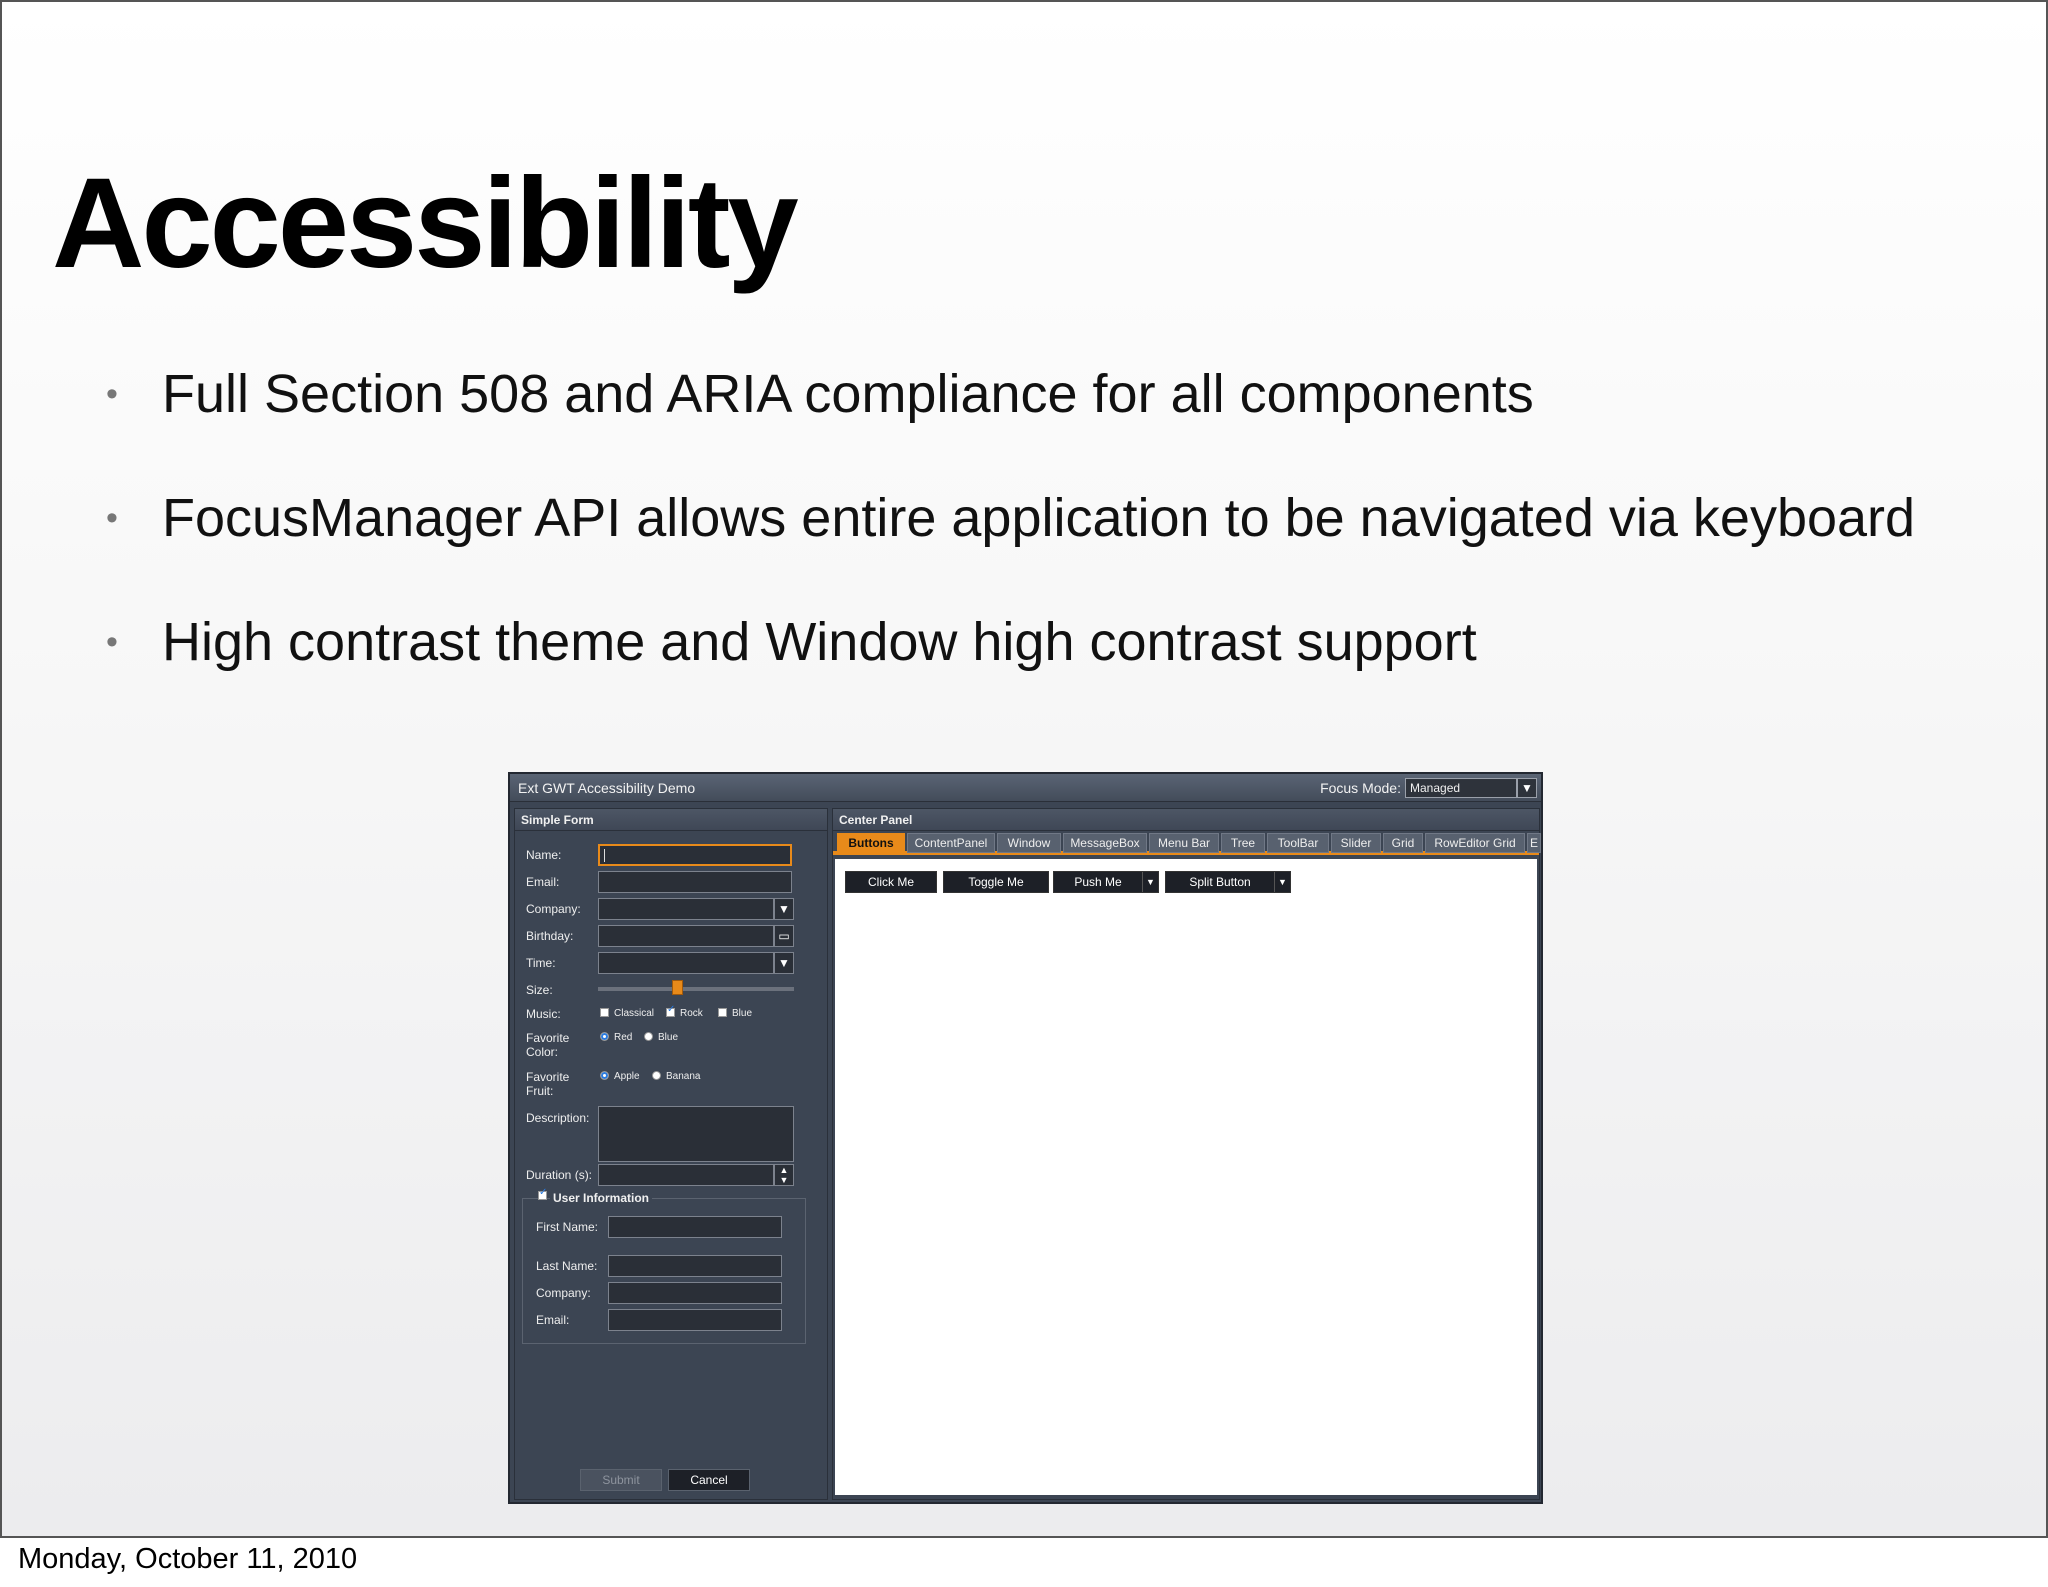 This screenshot has width=2048, height=1587. I want to click on focus-mode-label: Focus Mode:, so click(1360, 788).